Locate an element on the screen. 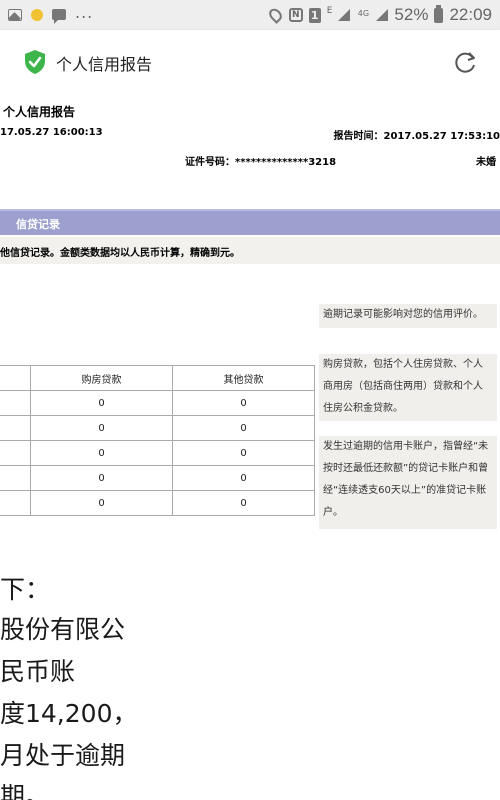 The width and height of the screenshot is (500, 800). report-title: 个人信用报告 is located at coordinates (39, 112).